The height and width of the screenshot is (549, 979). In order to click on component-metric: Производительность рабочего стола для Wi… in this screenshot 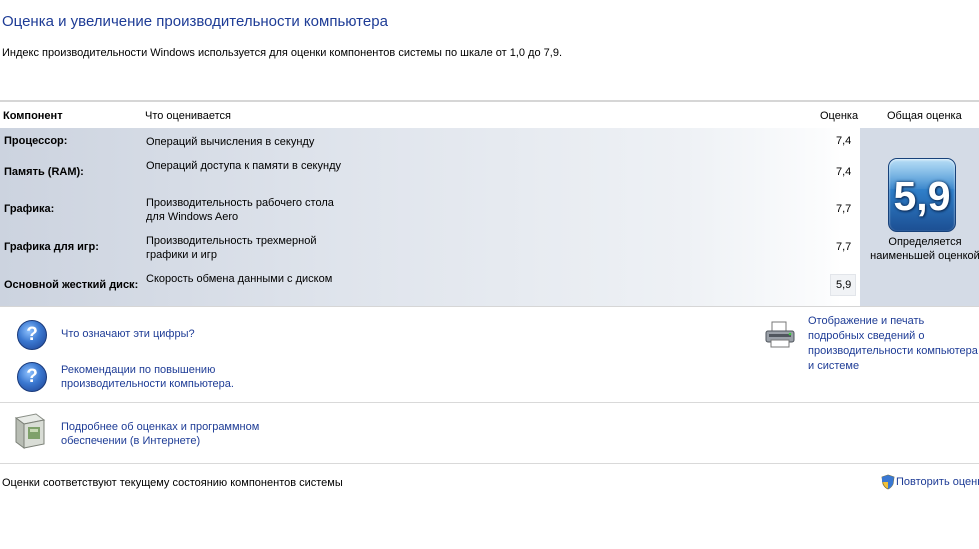, I will do `click(240, 210)`.